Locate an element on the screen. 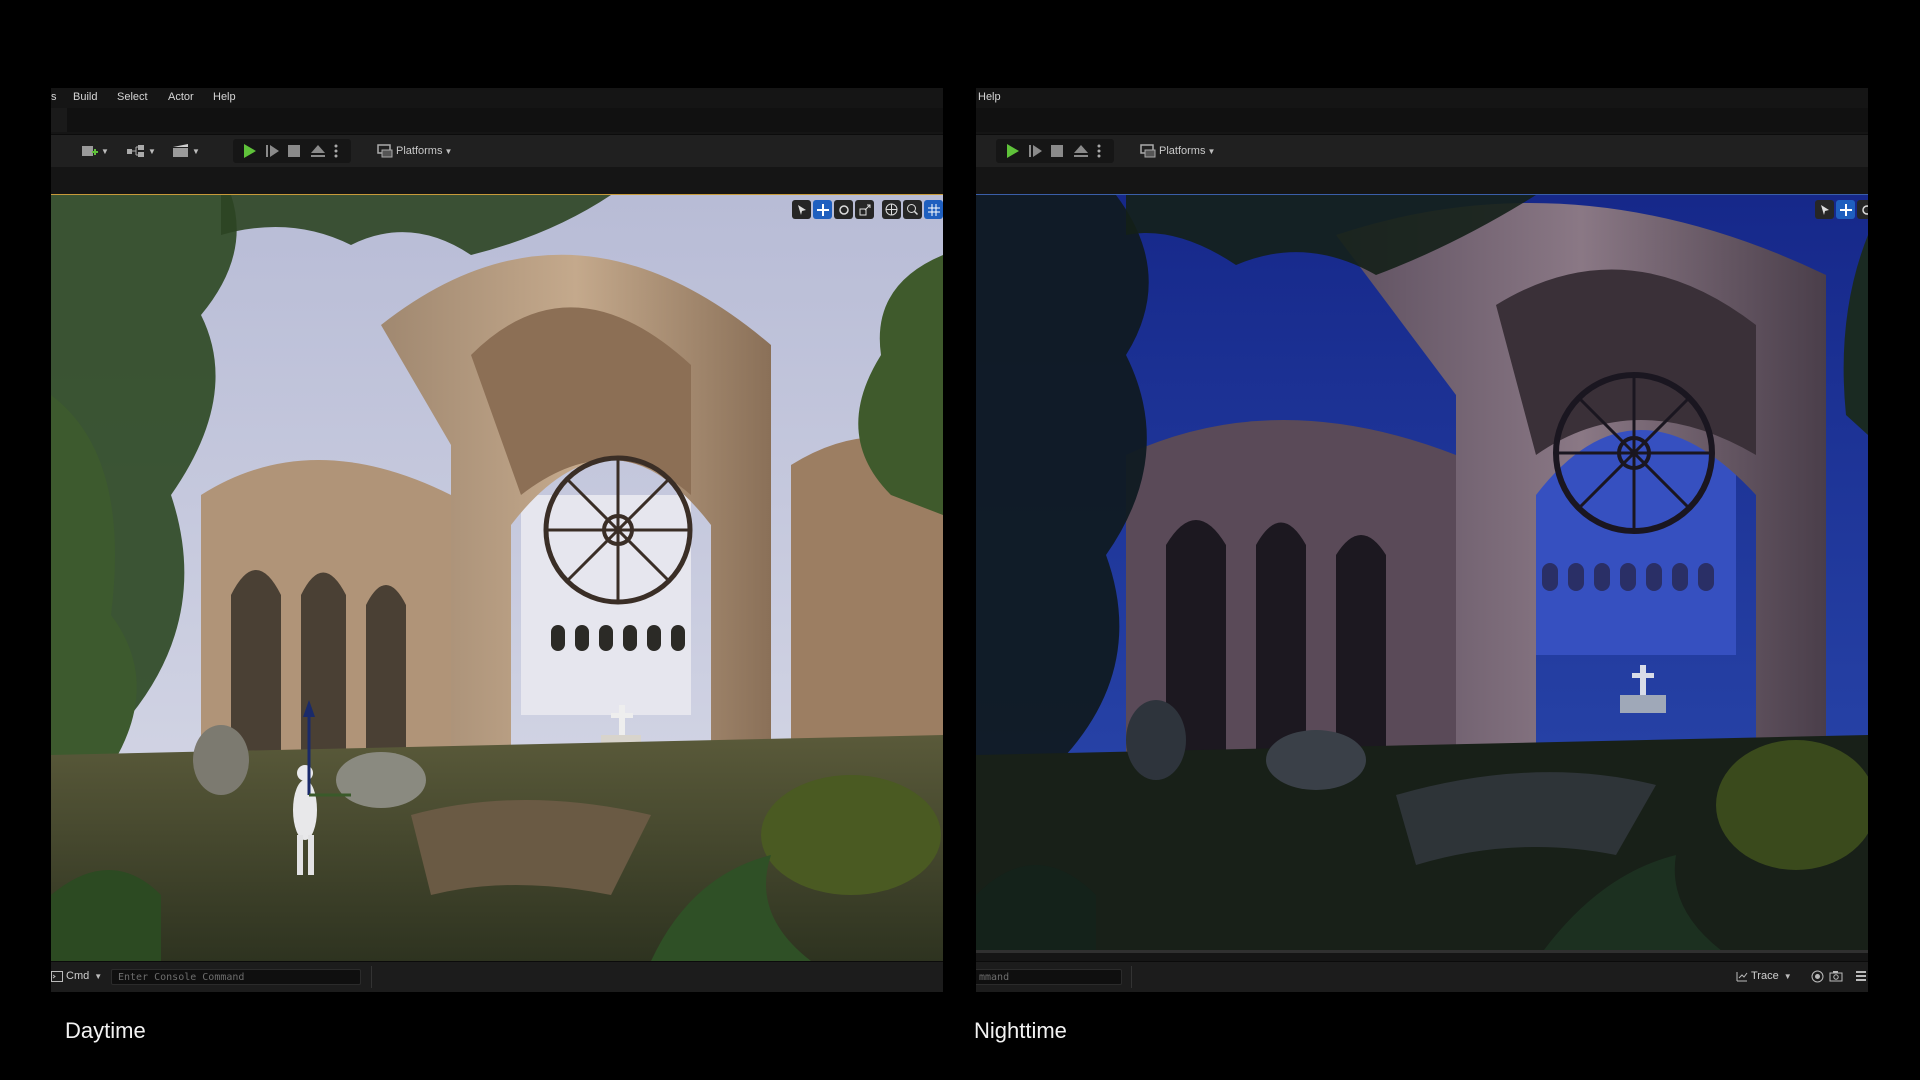 Image resolution: width=1920 pixels, height=1080 pixels. main-toolbar: Platforms ▼ is located at coordinates (1422, 150).